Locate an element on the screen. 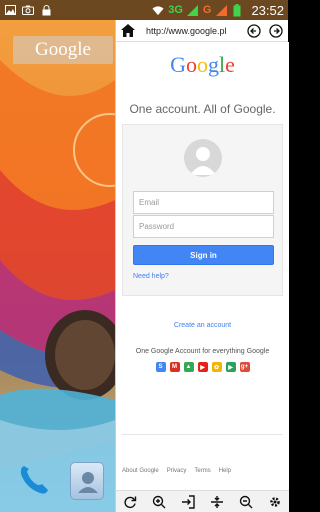 The height and width of the screenshot is (512, 320). wifi-icon is located at coordinates (158, 10).